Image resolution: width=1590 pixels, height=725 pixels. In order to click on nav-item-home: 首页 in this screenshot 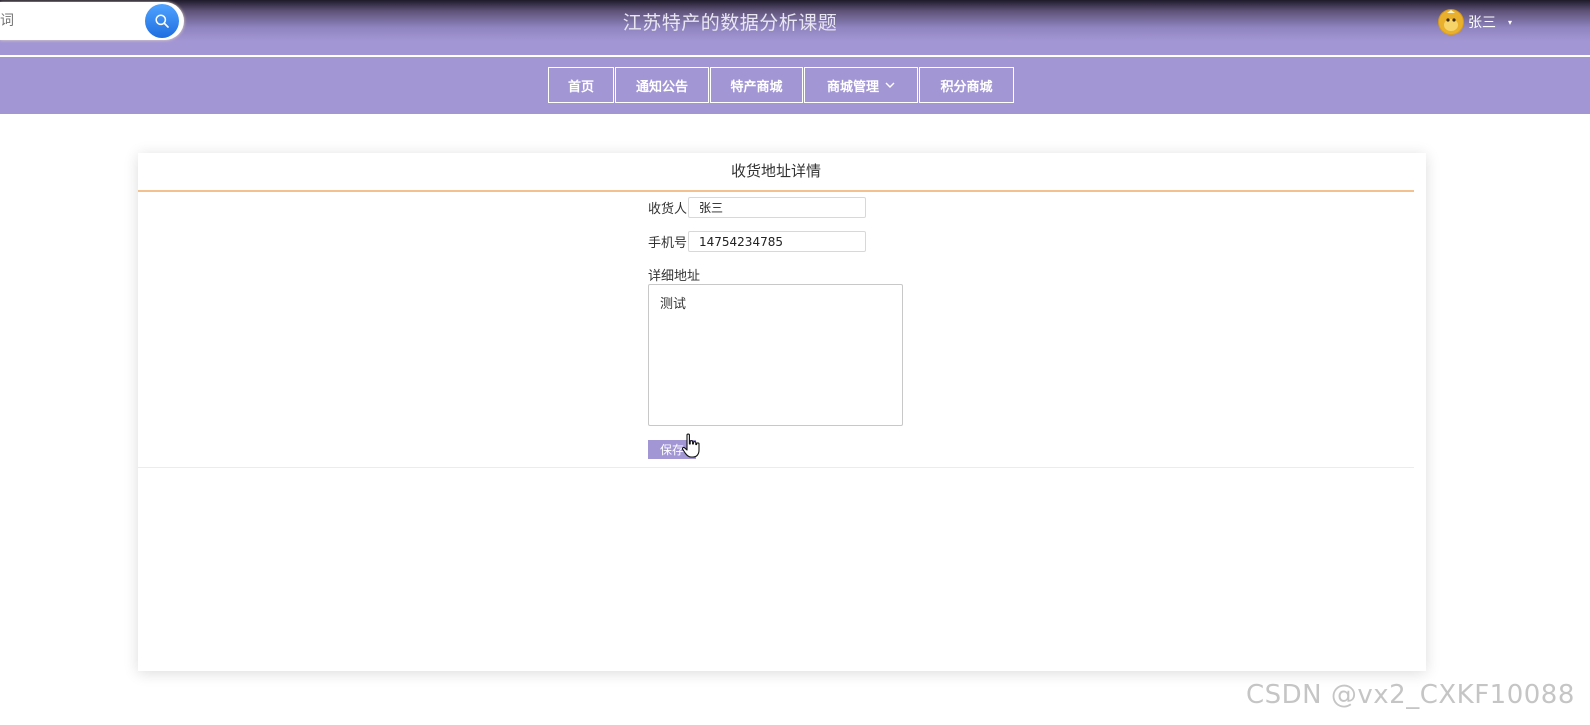, I will do `click(581, 85)`.